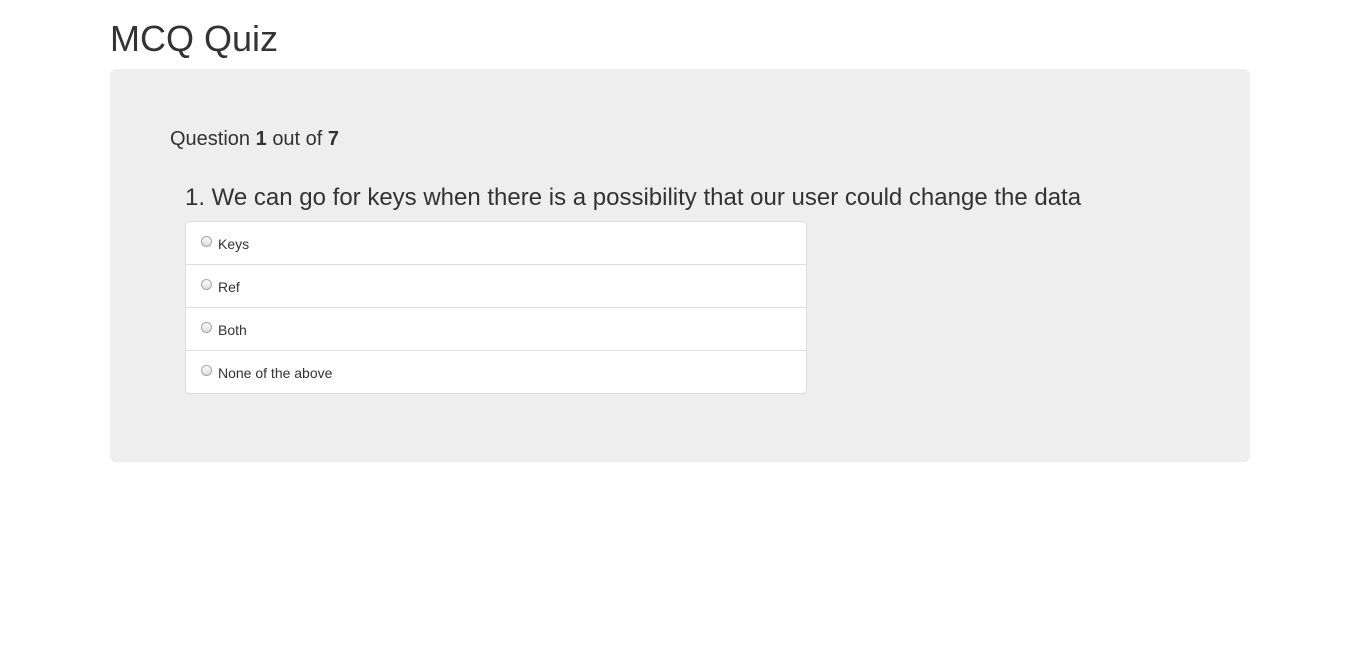 The image size is (1363, 655). I want to click on option-label: Keys, so click(234, 244).